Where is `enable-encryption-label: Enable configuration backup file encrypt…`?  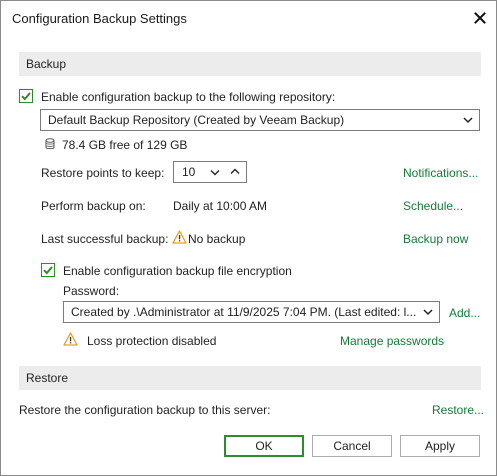 enable-encryption-label: Enable configuration backup file encrypt… is located at coordinates (177, 271).